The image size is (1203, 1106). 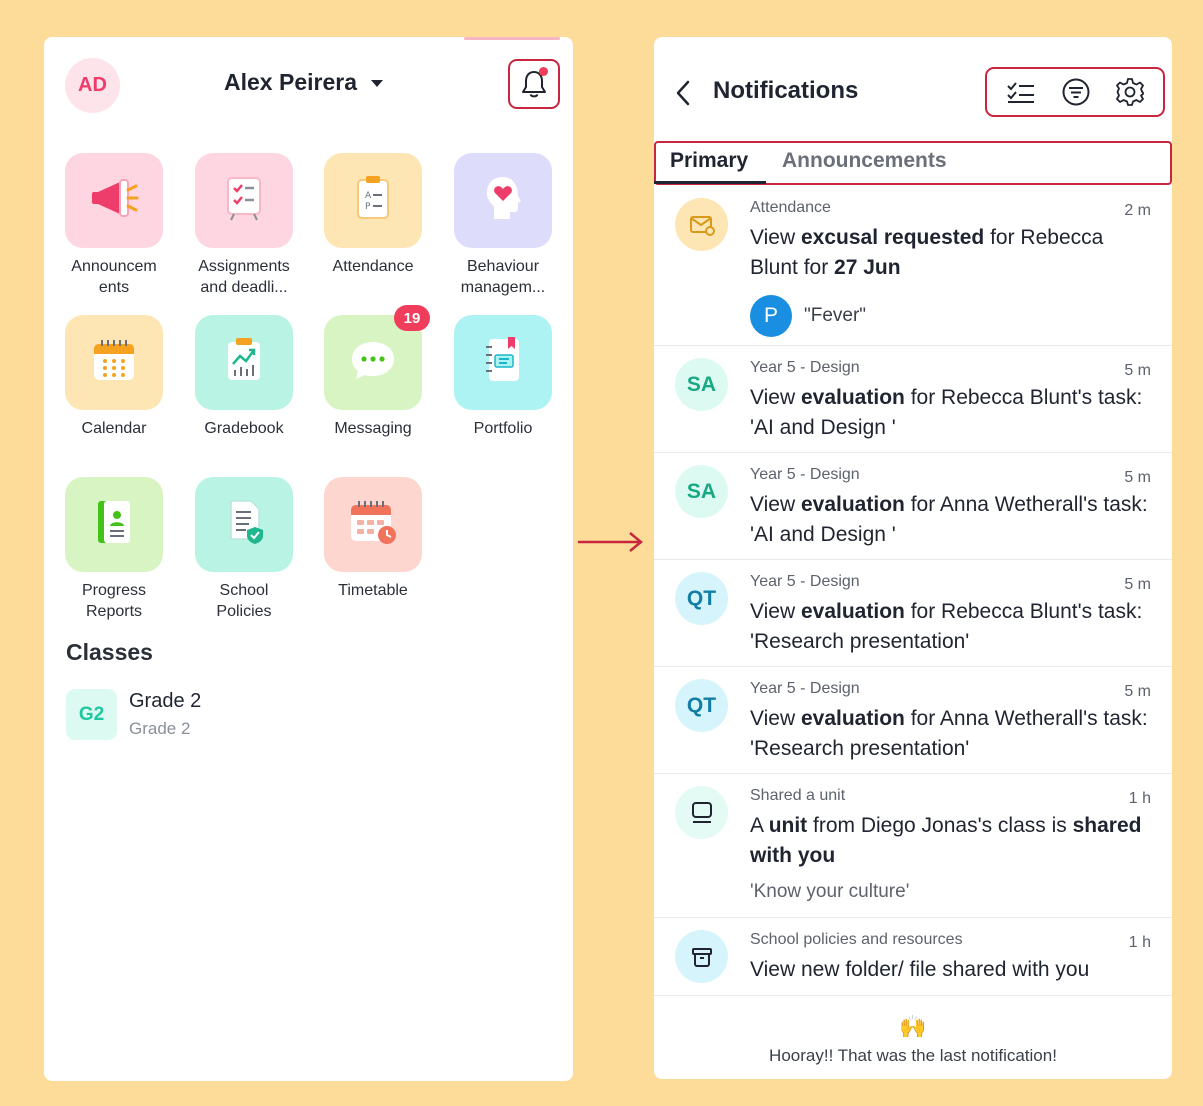 What do you see at coordinates (709, 161) in the screenshot?
I see `tab-primary: Primary` at bounding box center [709, 161].